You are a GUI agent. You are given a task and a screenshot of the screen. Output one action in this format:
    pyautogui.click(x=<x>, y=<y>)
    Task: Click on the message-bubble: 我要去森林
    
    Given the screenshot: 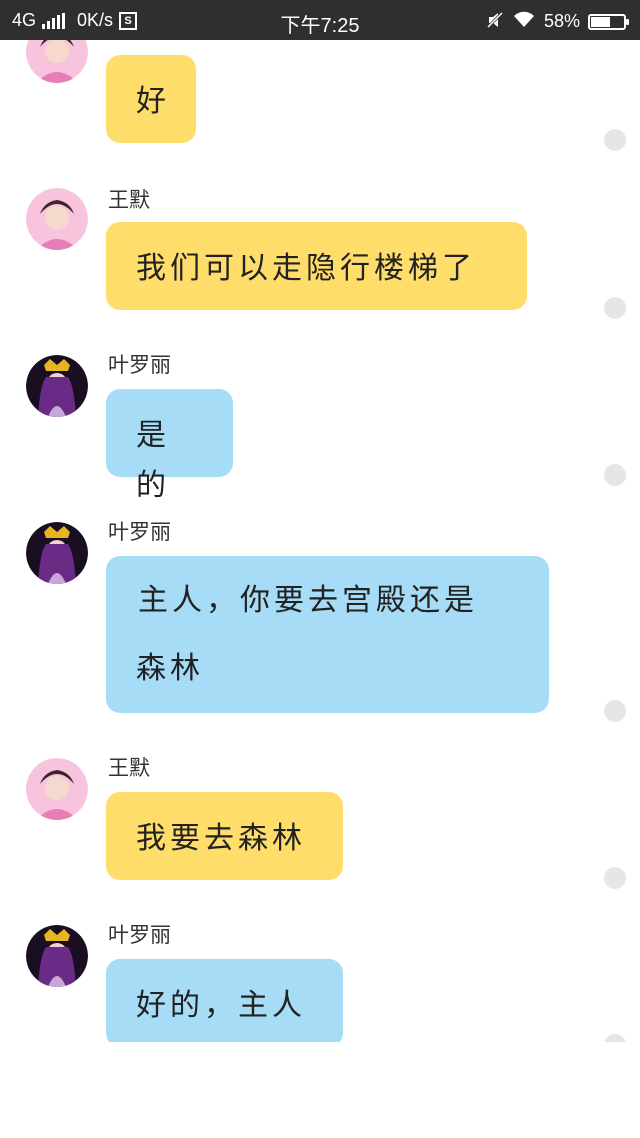 What is the action you would take?
    pyautogui.click(x=224, y=836)
    